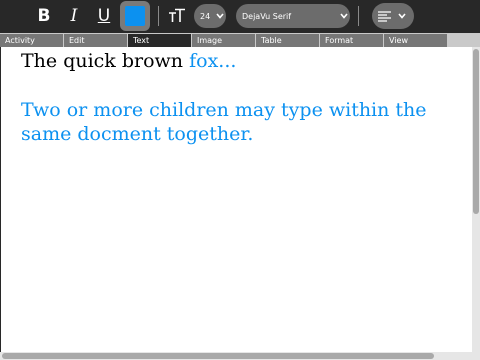  What do you see at coordinates (159, 40) in the screenshot?
I see `tab-text: Text` at bounding box center [159, 40].